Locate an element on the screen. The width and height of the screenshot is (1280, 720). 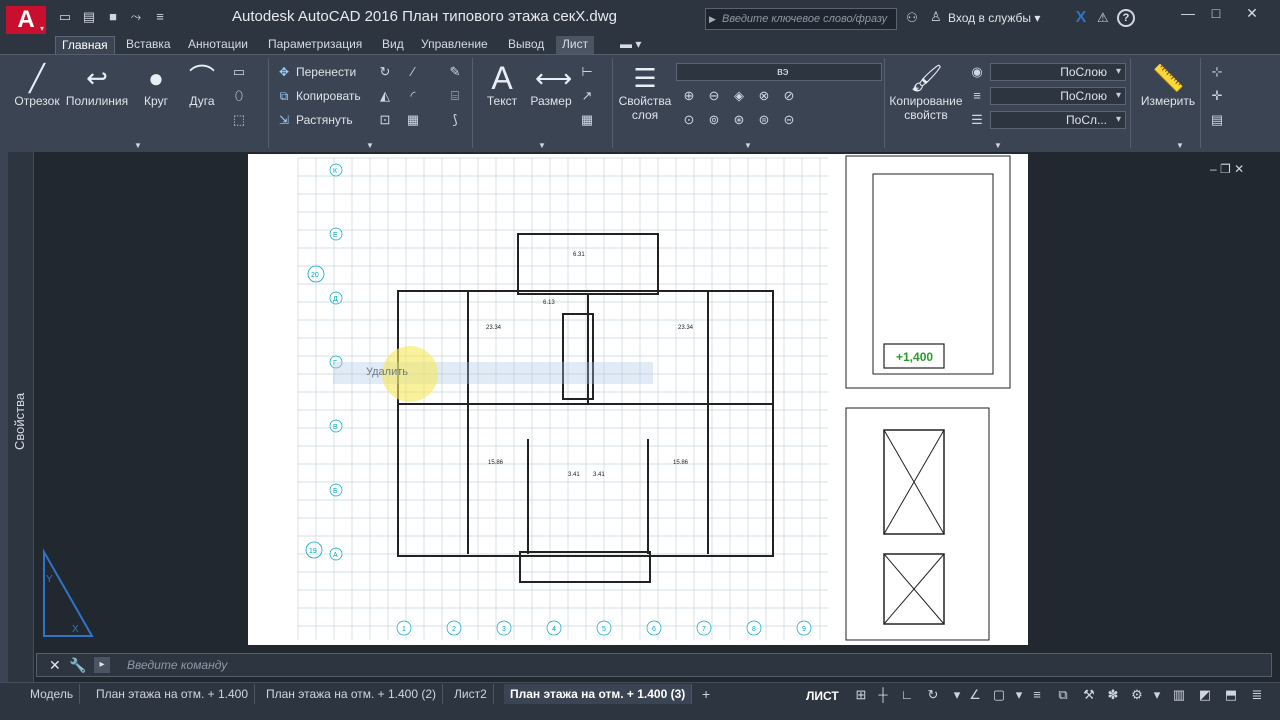
new-file-icon: ▭ is located at coordinates (65, 17).